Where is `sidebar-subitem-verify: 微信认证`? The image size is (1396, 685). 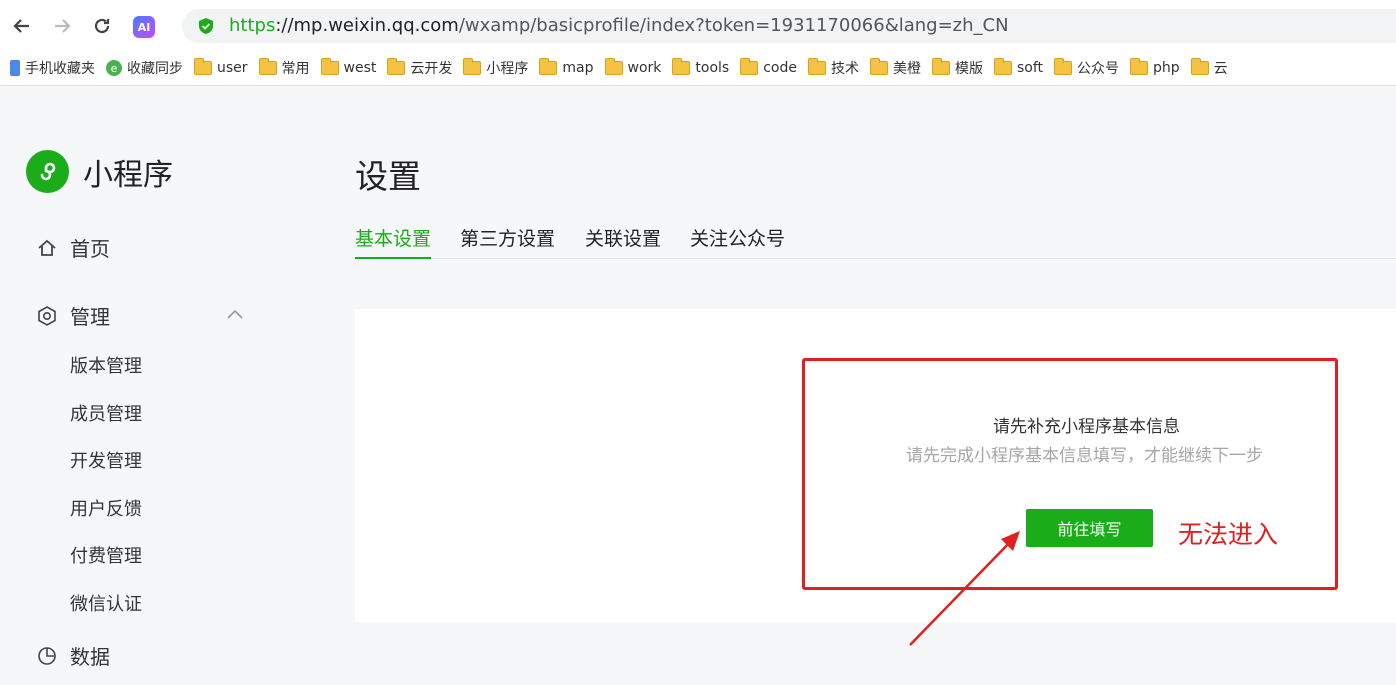 sidebar-subitem-verify: 微信认证 is located at coordinates (106, 603).